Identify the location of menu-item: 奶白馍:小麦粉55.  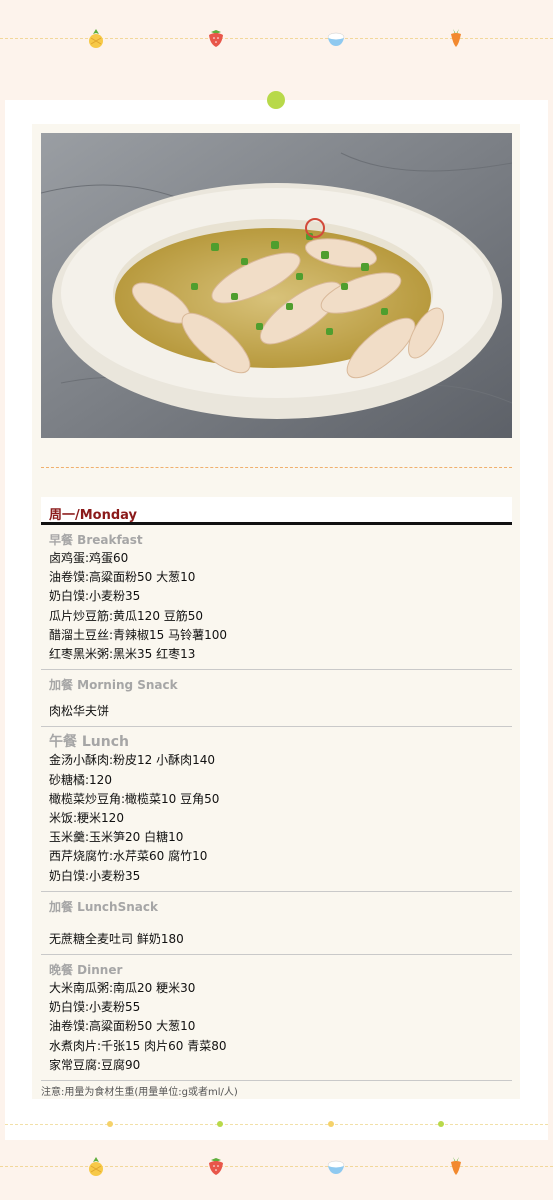
(95, 1007).